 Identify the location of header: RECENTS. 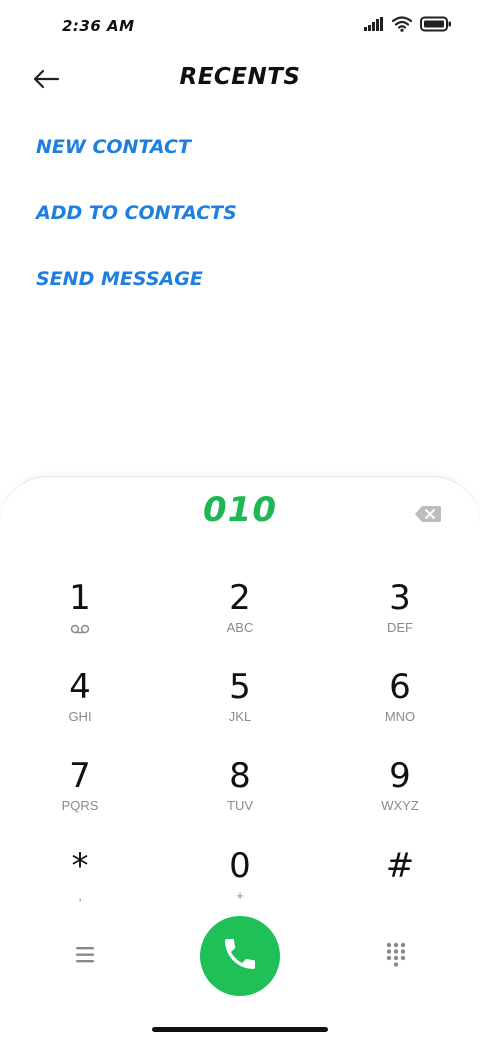
(240, 80).